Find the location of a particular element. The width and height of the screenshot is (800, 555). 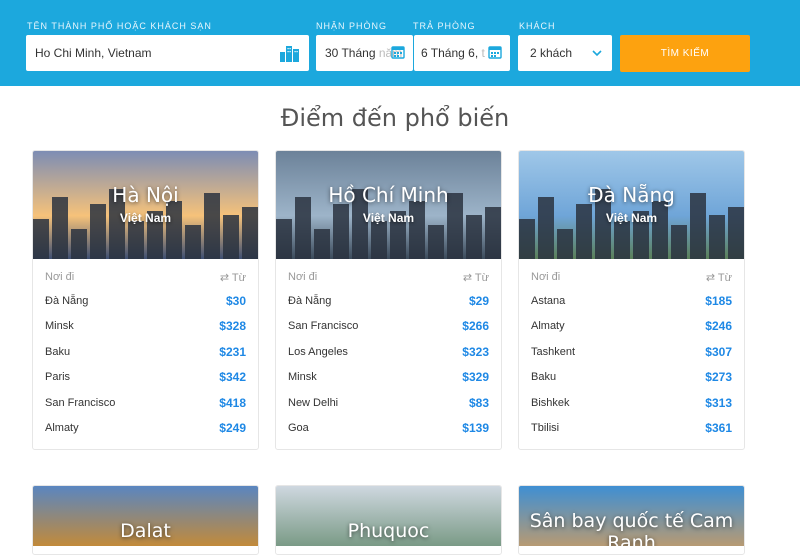

route-price: $185 is located at coordinates (718, 301).